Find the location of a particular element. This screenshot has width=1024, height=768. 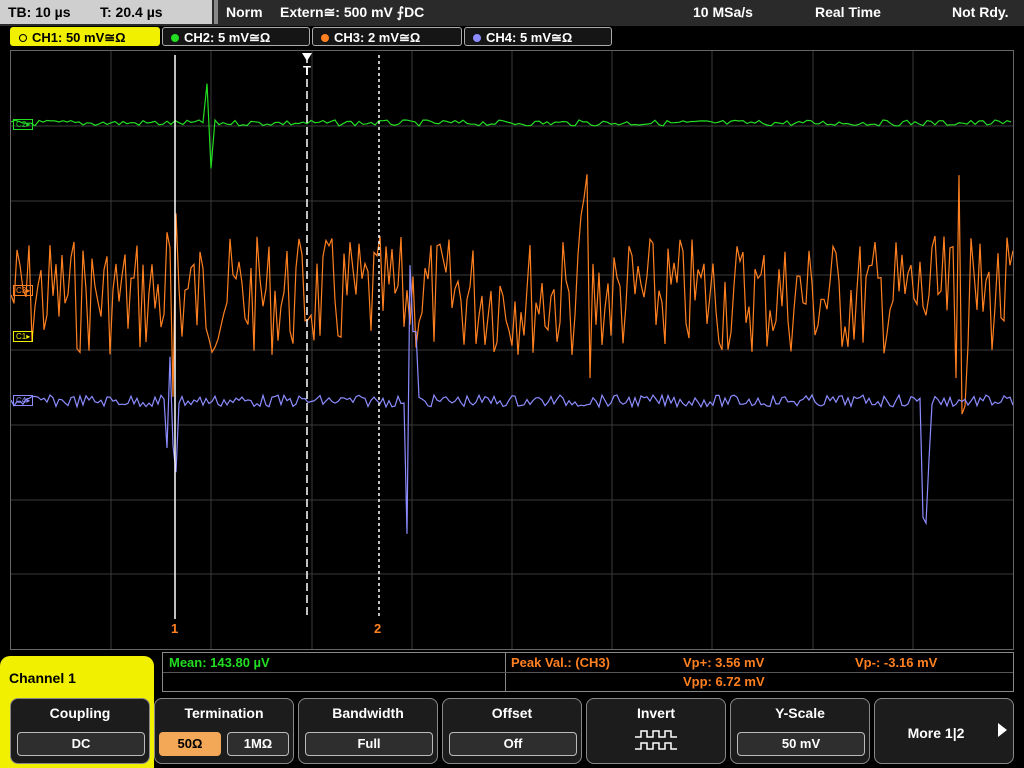

channel-tab-label: CH2: 5 mV≅Ω is located at coordinates (227, 37).